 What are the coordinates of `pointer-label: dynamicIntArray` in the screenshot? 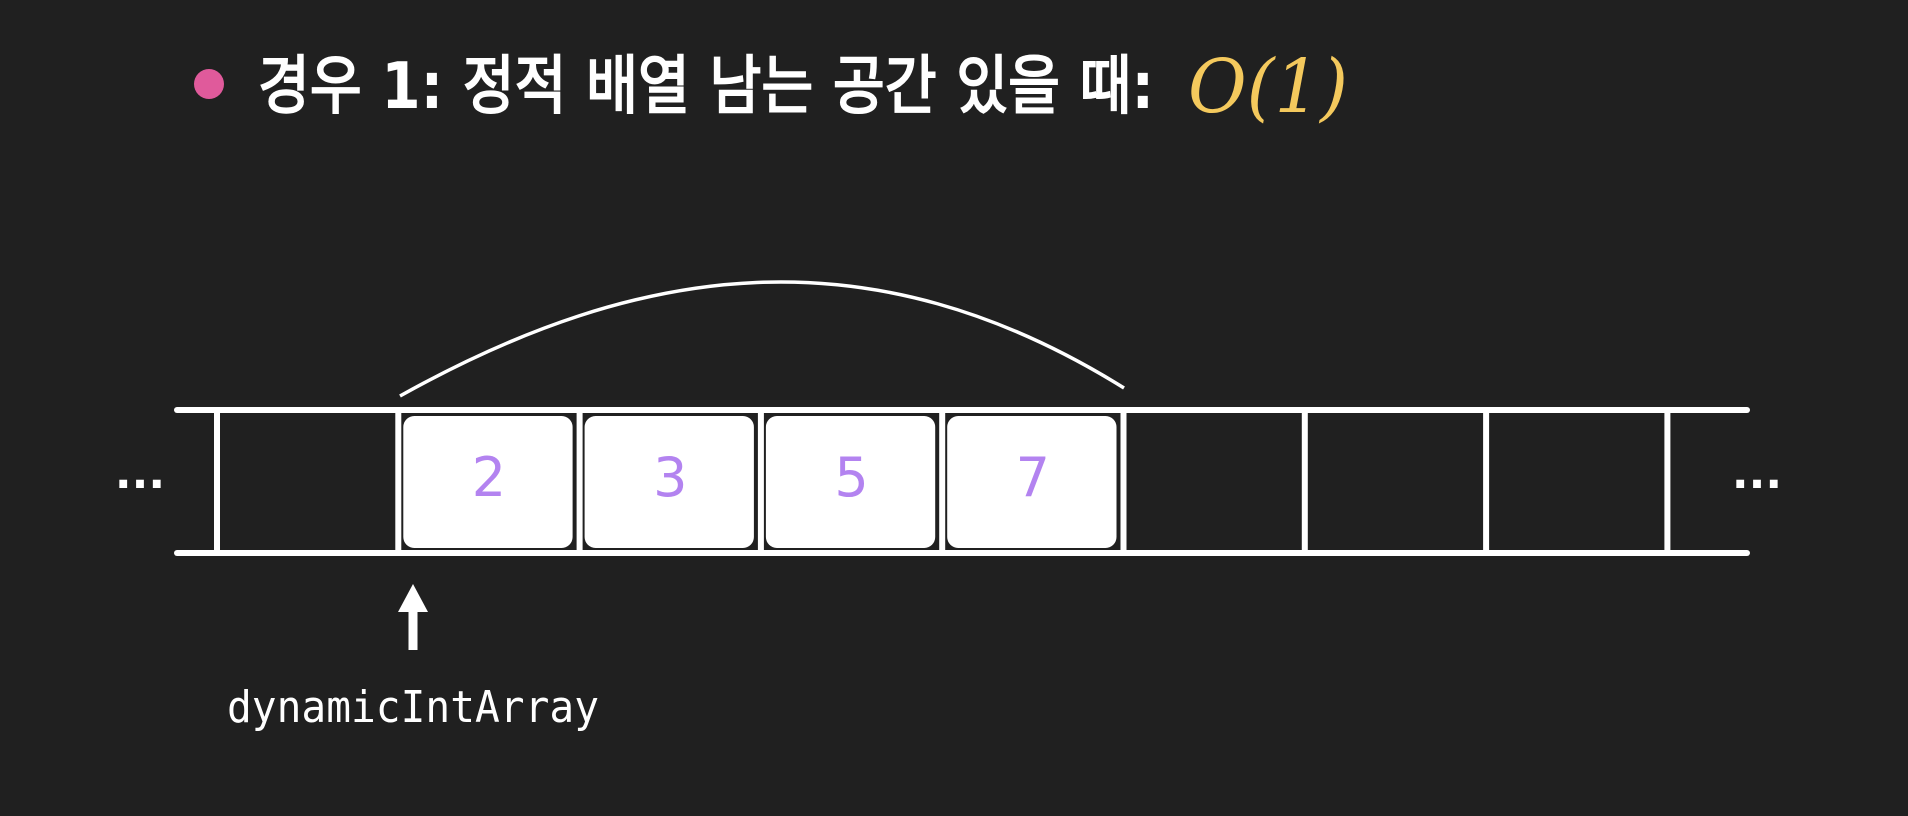 It's located at (413, 707).